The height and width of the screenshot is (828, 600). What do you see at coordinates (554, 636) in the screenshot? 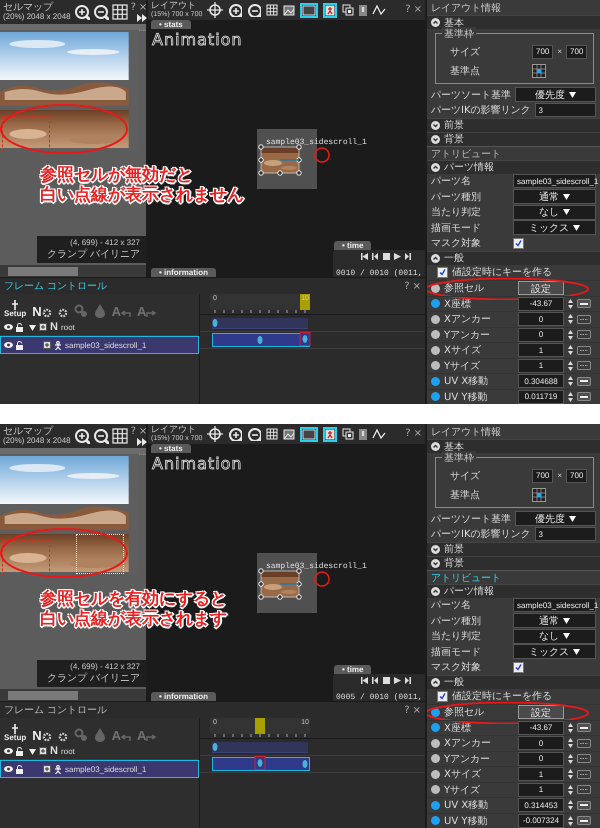
I see `dropdown: なし` at bounding box center [554, 636].